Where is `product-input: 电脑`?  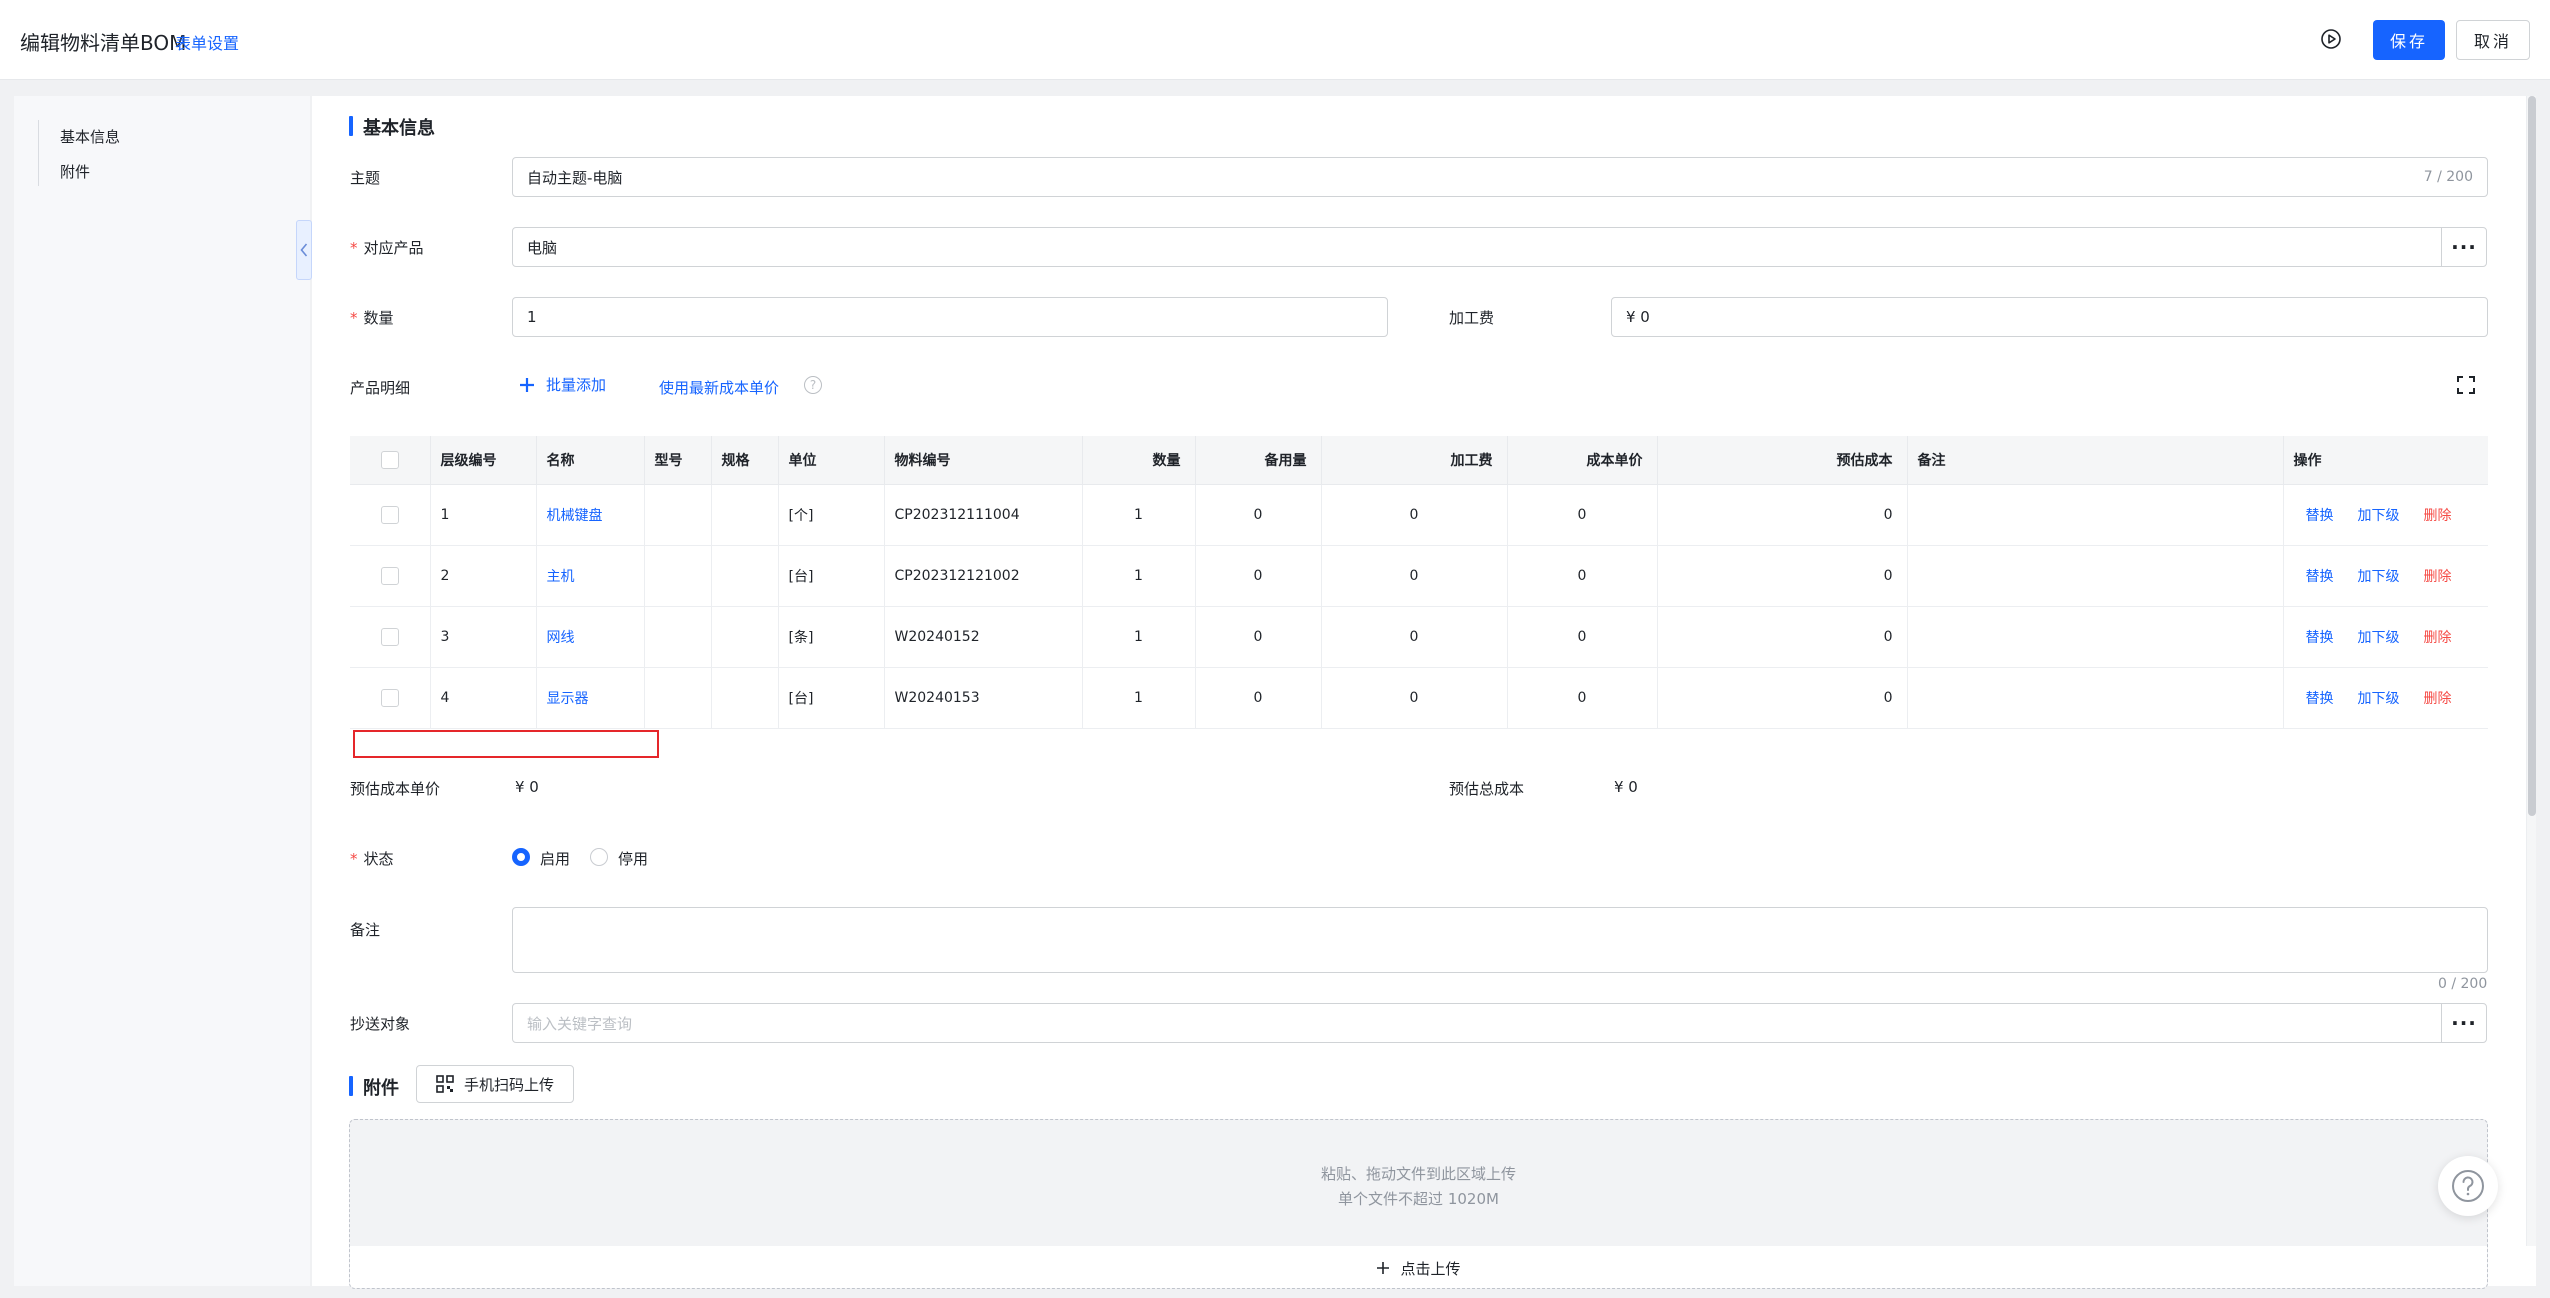 product-input: 电脑 is located at coordinates (1477, 247).